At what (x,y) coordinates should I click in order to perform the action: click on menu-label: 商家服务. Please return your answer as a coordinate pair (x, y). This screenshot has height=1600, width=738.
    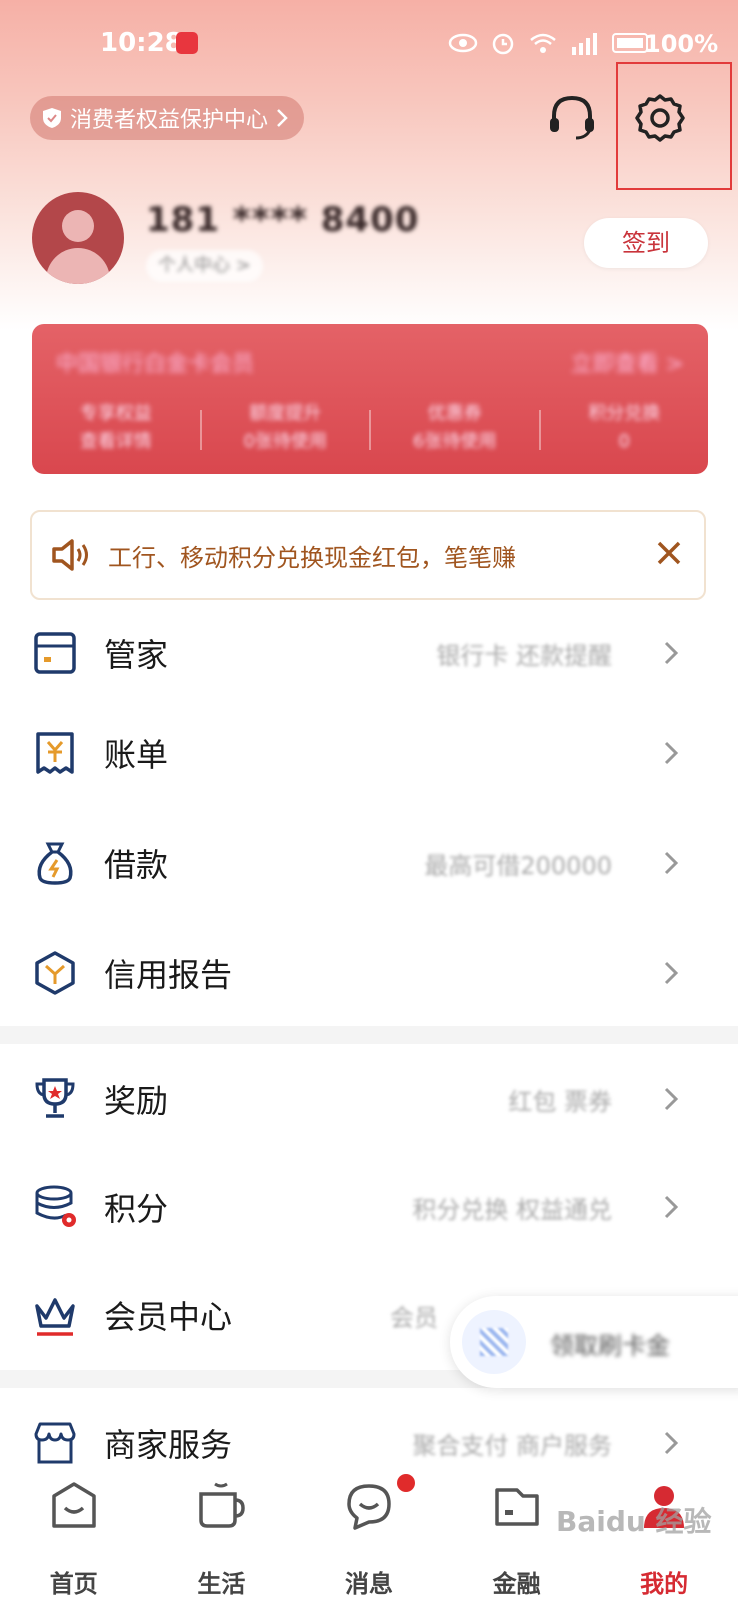
    Looking at the image, I should click on (168, 1445).